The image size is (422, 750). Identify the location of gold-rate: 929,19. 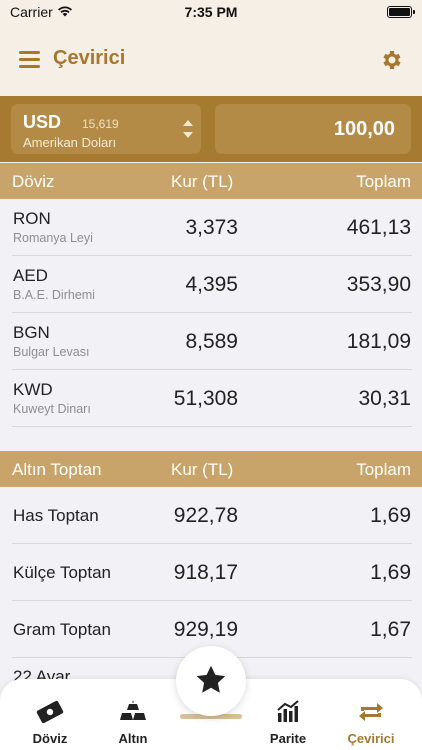
(205, 629).